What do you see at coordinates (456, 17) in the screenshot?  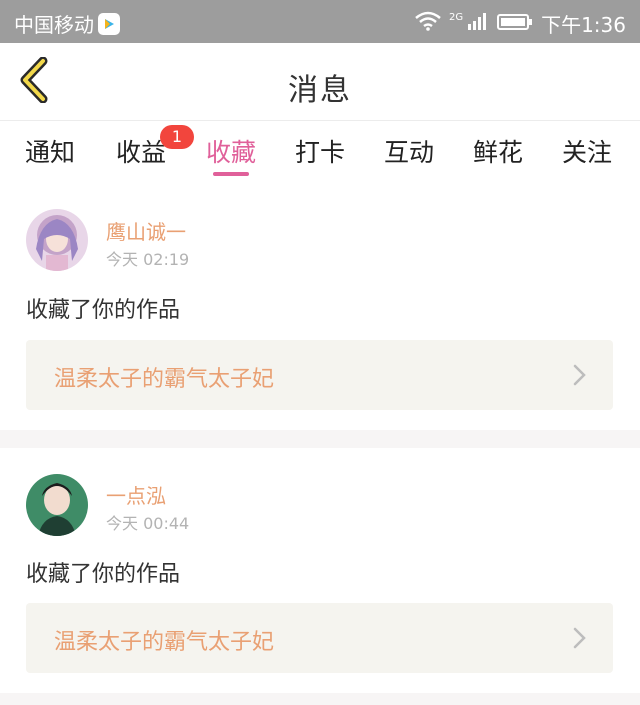 I see `network-type: 2G` at bounding box center [456, 17].